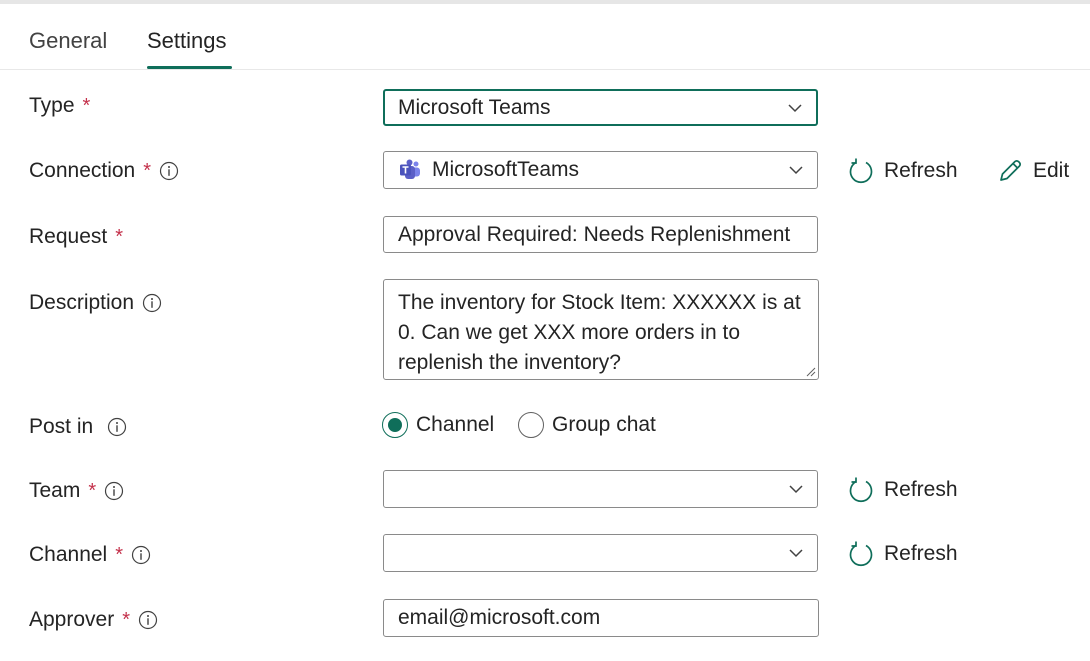 This screenshot has width=1090, height=661. What do you see at coordinates (82, 170) in the screenshot?
I see `connection-label-text: Connection` at bounding box center [82, 170].